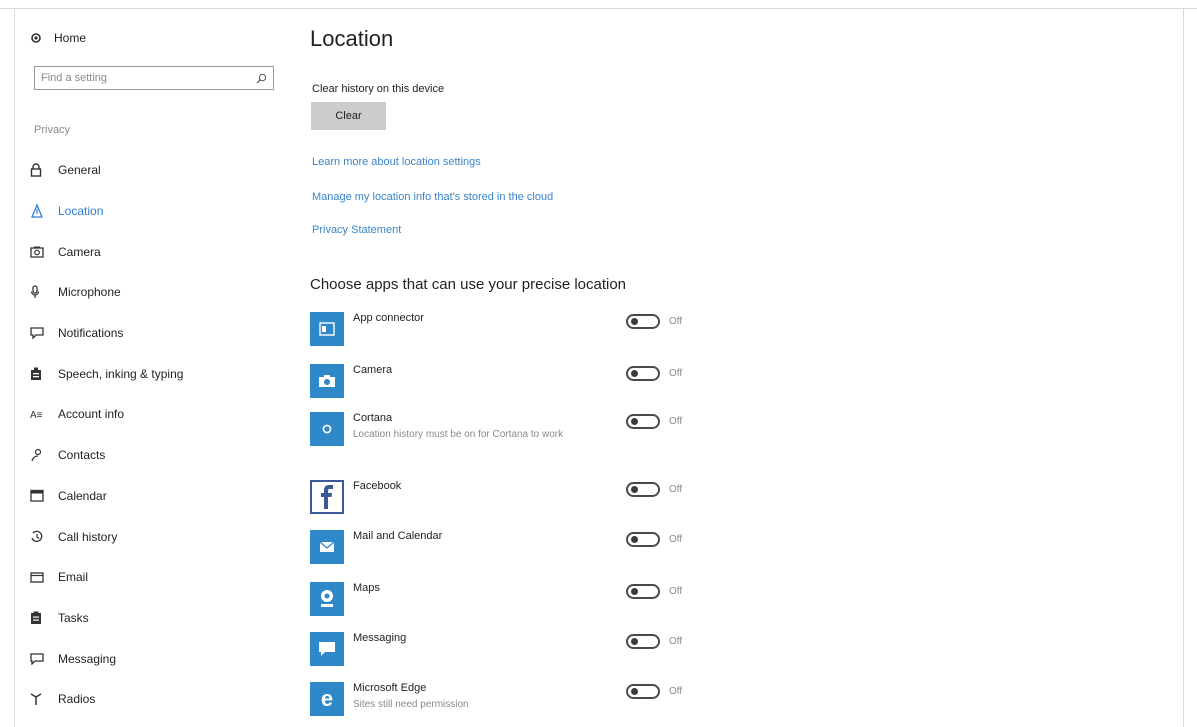 This screenshot has height=727, width=1197. Describe the element at coordinates (91, 333) in the screenshot. I see `sidebar-item-label: Notifications` at that location.